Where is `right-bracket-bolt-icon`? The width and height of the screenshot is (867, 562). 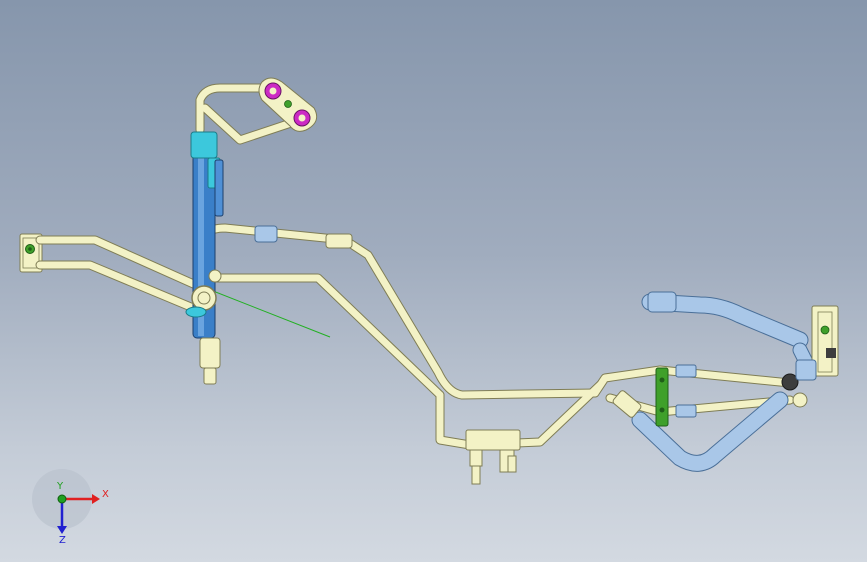 right-bracket-bolt-icon is located at coordinates (825, 330).